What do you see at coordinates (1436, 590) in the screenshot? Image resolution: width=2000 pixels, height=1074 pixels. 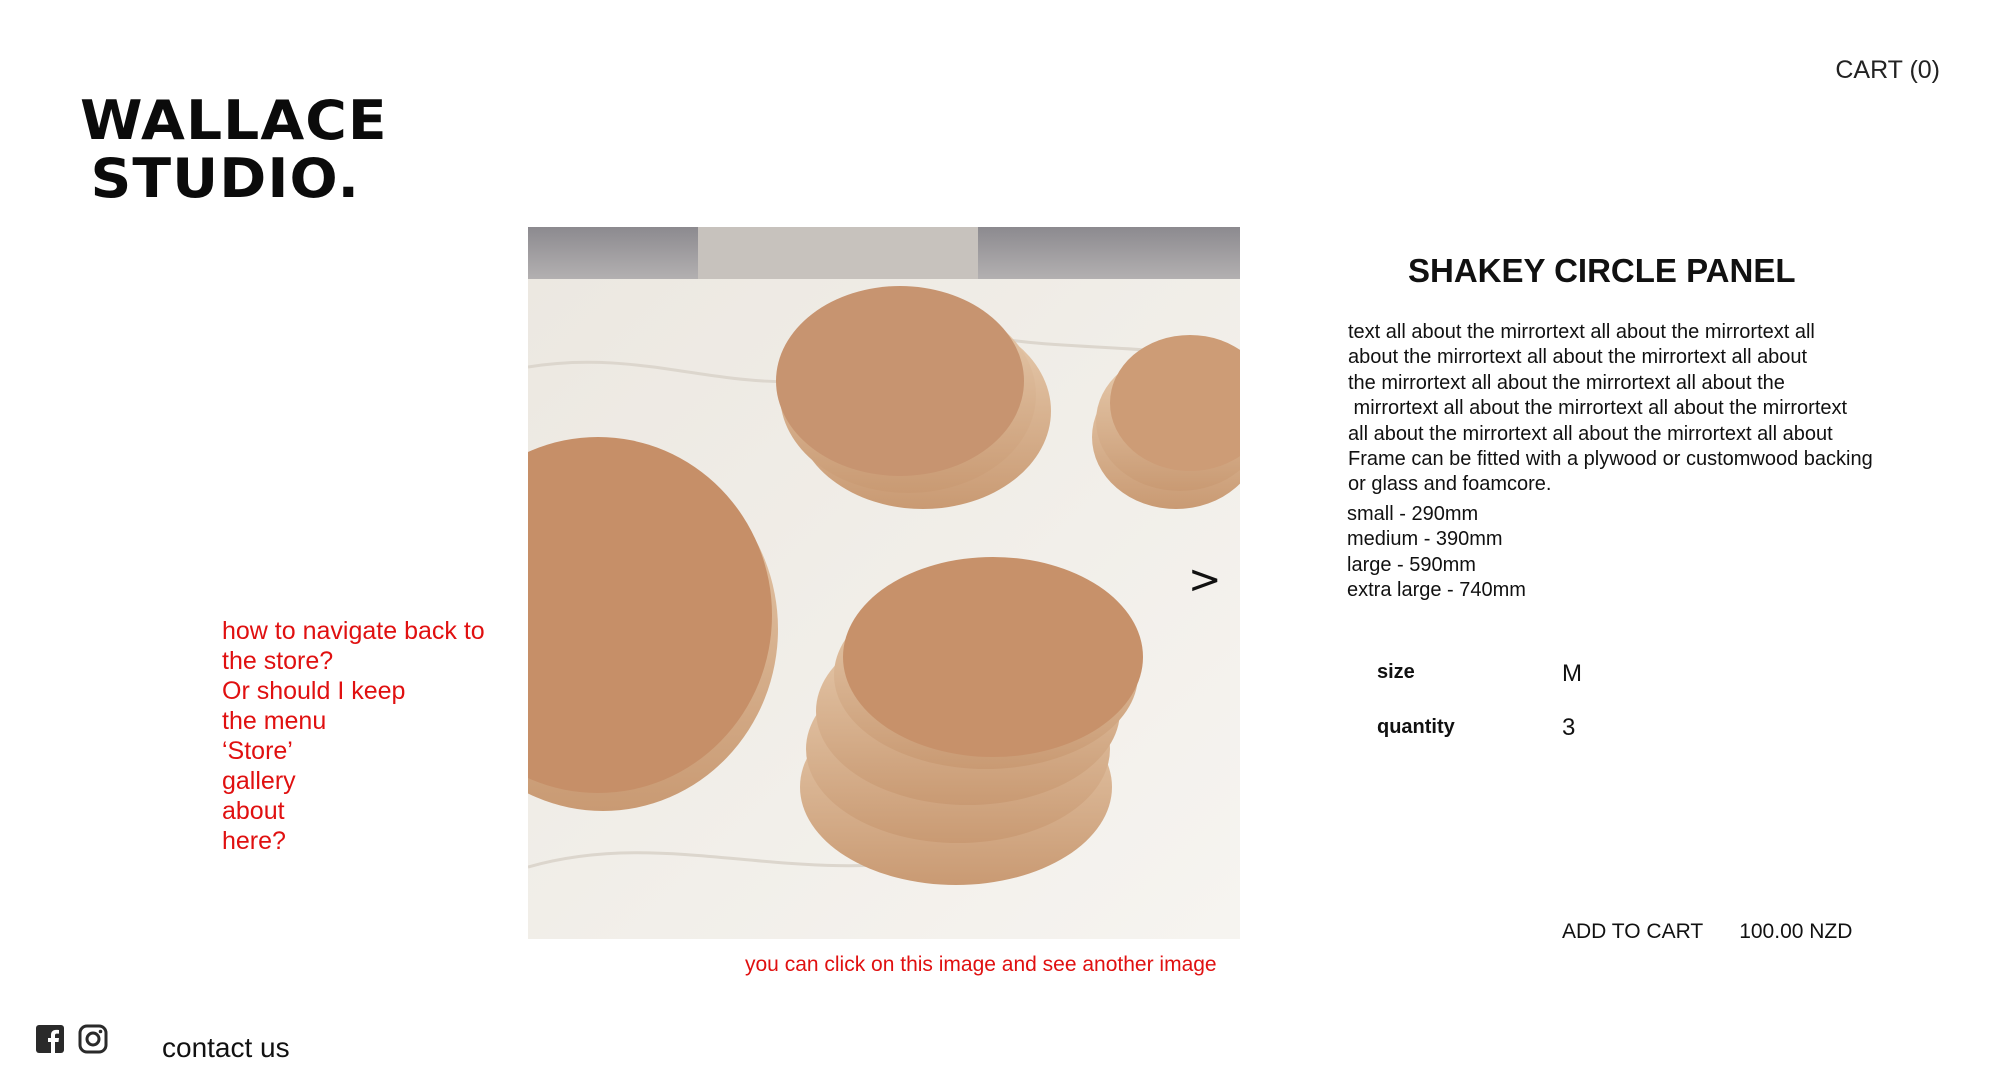 I see `size-item: extra large - 740mm` at bounding box center [1436, 590].